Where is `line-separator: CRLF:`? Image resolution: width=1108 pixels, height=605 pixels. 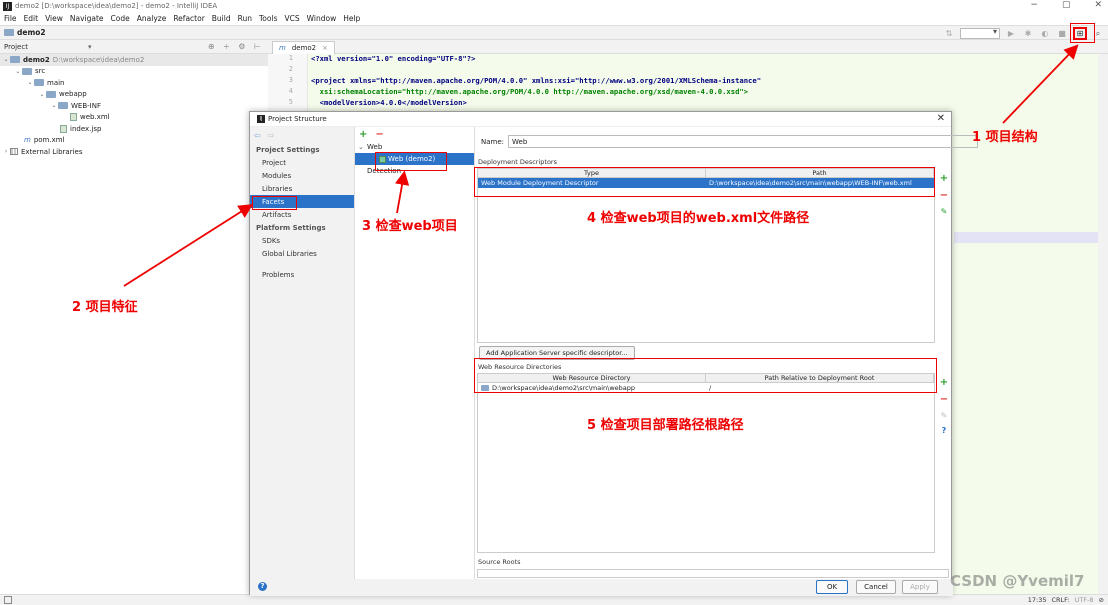
line-separator: CRLF: is located at coordinates (1060, 600).